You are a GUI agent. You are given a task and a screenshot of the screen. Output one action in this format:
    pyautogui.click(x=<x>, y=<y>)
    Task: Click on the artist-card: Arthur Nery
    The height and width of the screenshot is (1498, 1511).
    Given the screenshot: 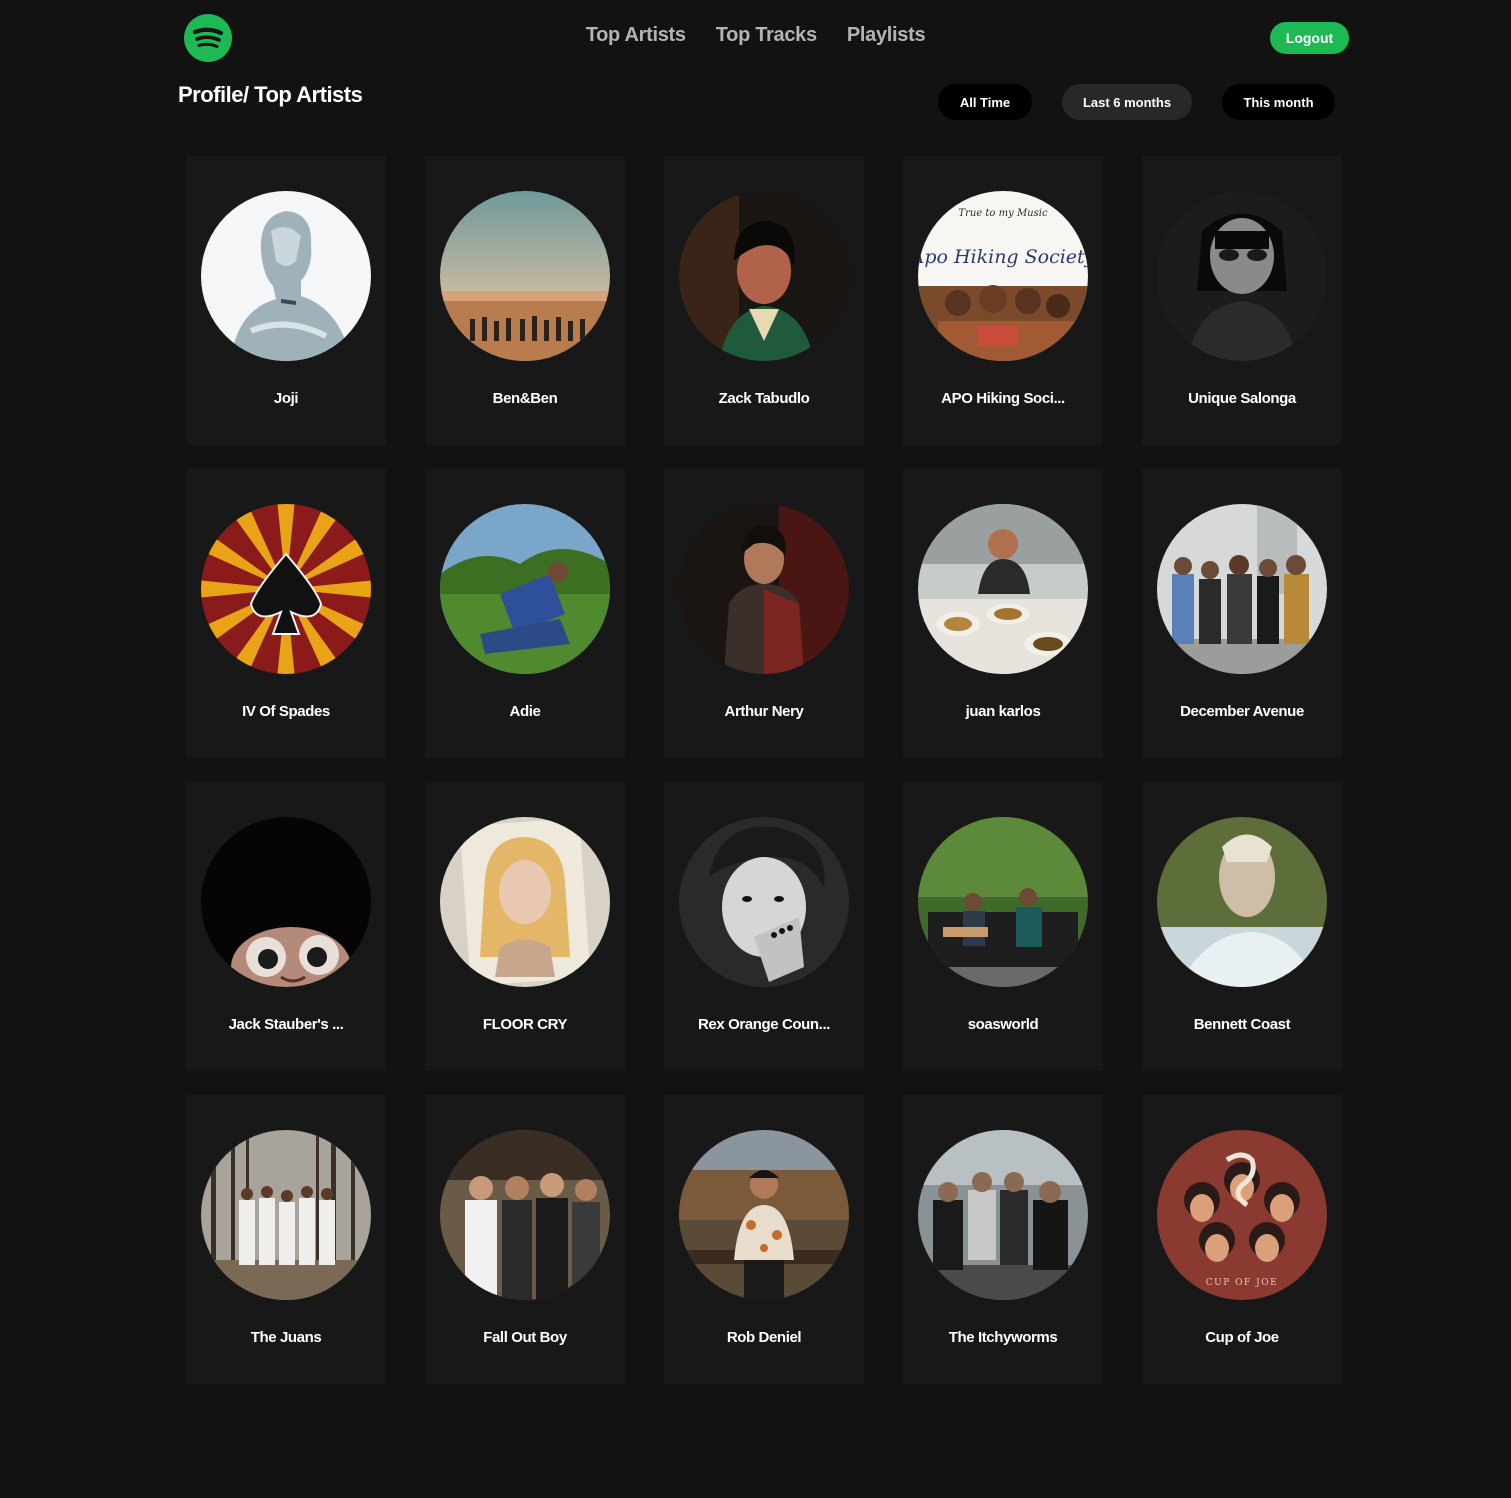 What is the action you would take?
    pyautogui.click(x=764, y=613)
    